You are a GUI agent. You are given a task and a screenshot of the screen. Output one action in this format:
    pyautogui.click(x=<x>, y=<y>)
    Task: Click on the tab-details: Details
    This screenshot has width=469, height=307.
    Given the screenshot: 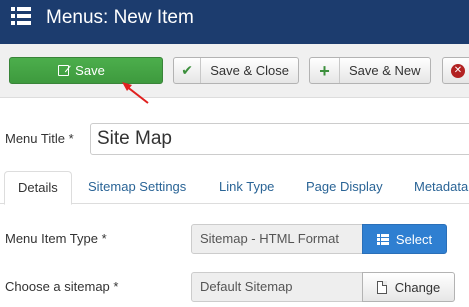 What is the action you would take?
    pyautogui.click(x=38, y=188)
    